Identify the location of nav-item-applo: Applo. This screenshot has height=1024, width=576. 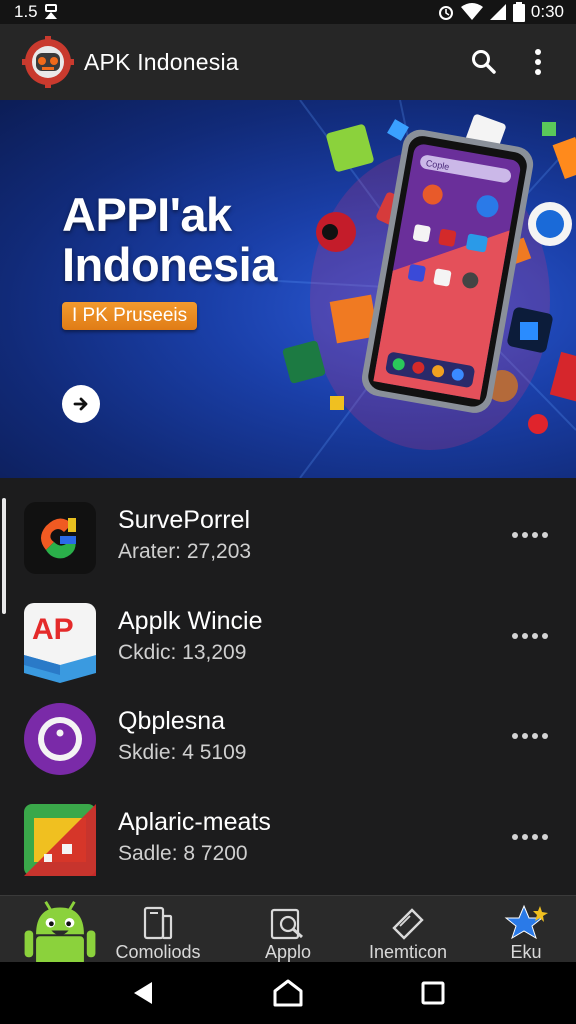
(288, 929).